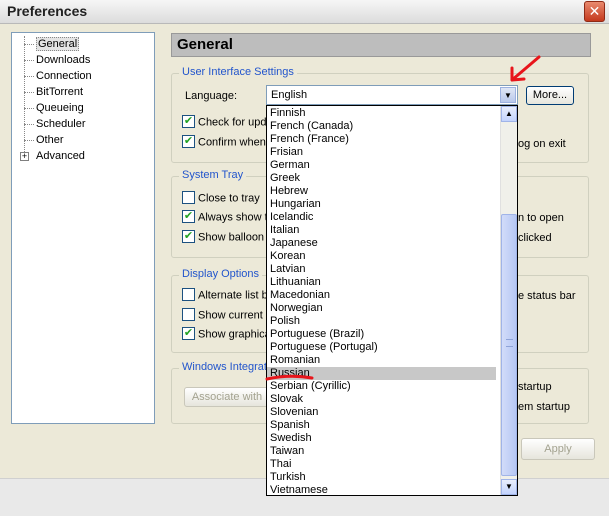  I want to click on integration-right-text-1: startup, so click(535, 387).